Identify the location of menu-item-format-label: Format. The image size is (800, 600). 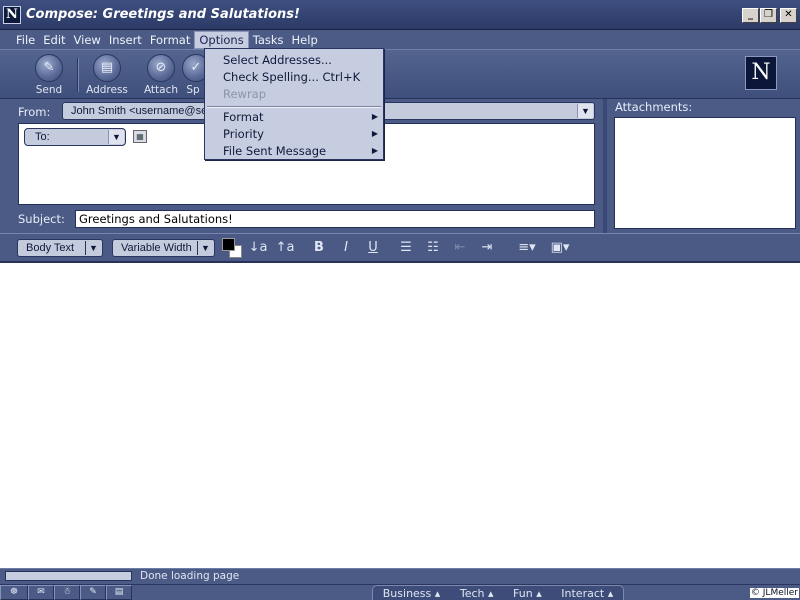
(243, 117).